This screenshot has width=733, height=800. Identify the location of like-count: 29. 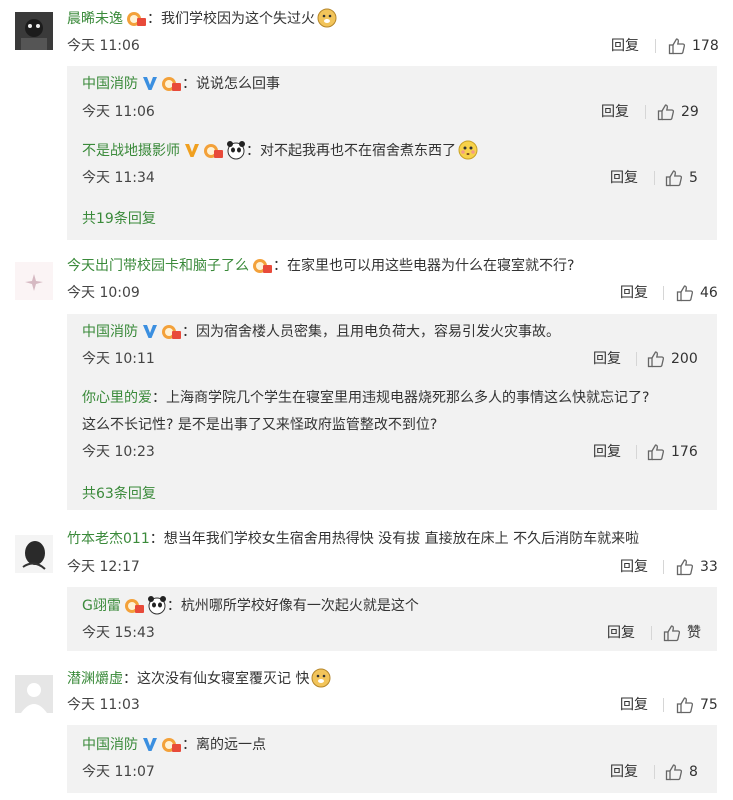
(690, 112).